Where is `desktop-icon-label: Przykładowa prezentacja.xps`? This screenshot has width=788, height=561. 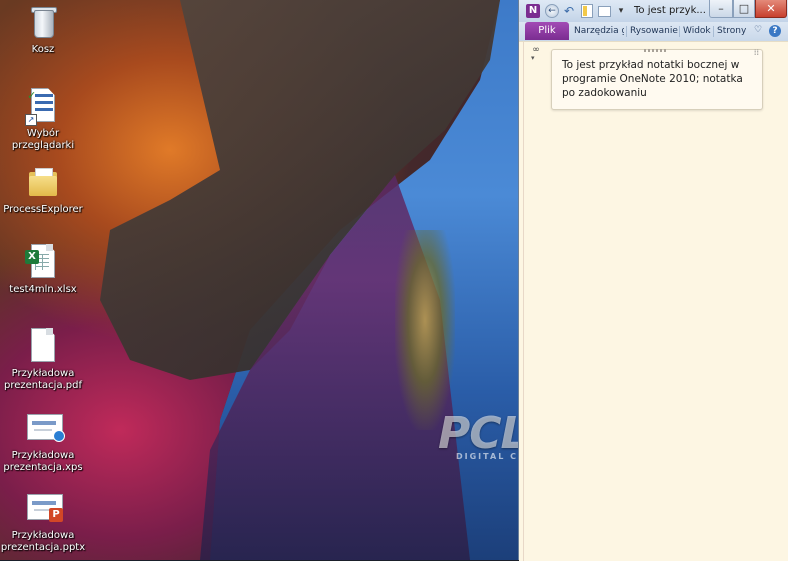
desktop-icon-label: Przykładowa prezentacja.xps is located at coordinates (43, 461).